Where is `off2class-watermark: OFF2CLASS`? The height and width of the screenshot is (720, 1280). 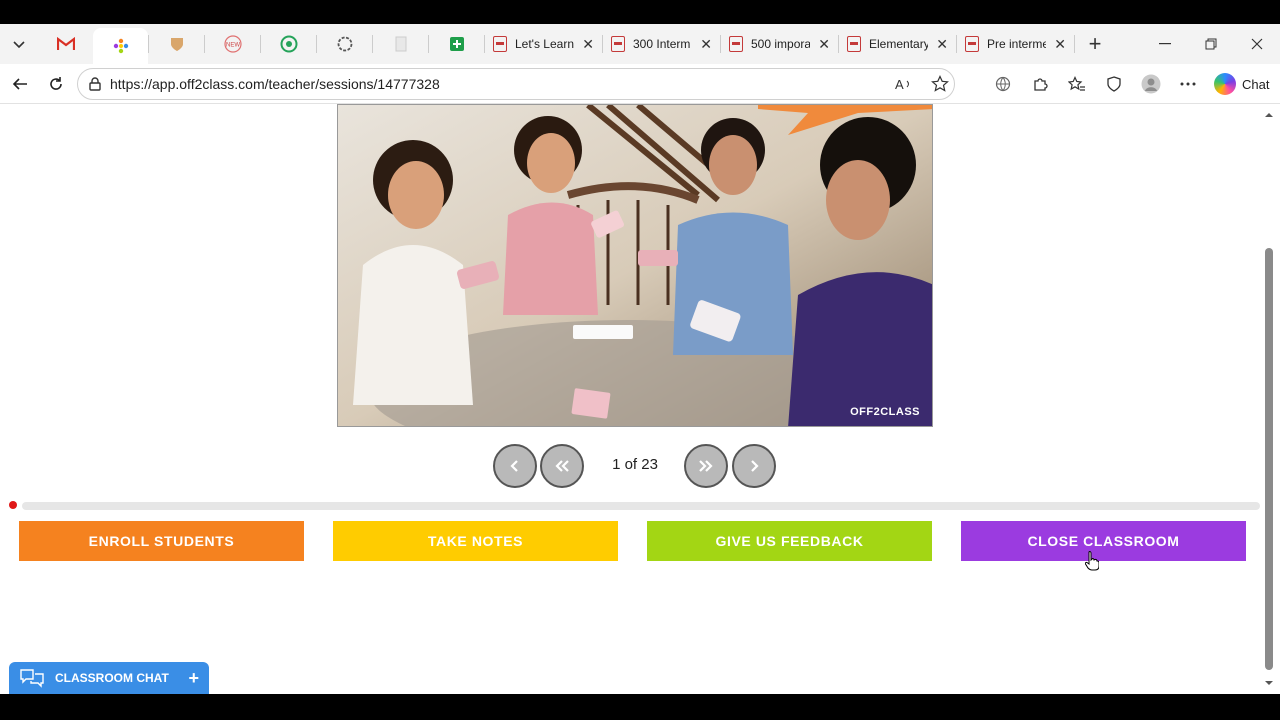
off2class-watermark: OFF2CLASS is located at coordinates (885, 412).